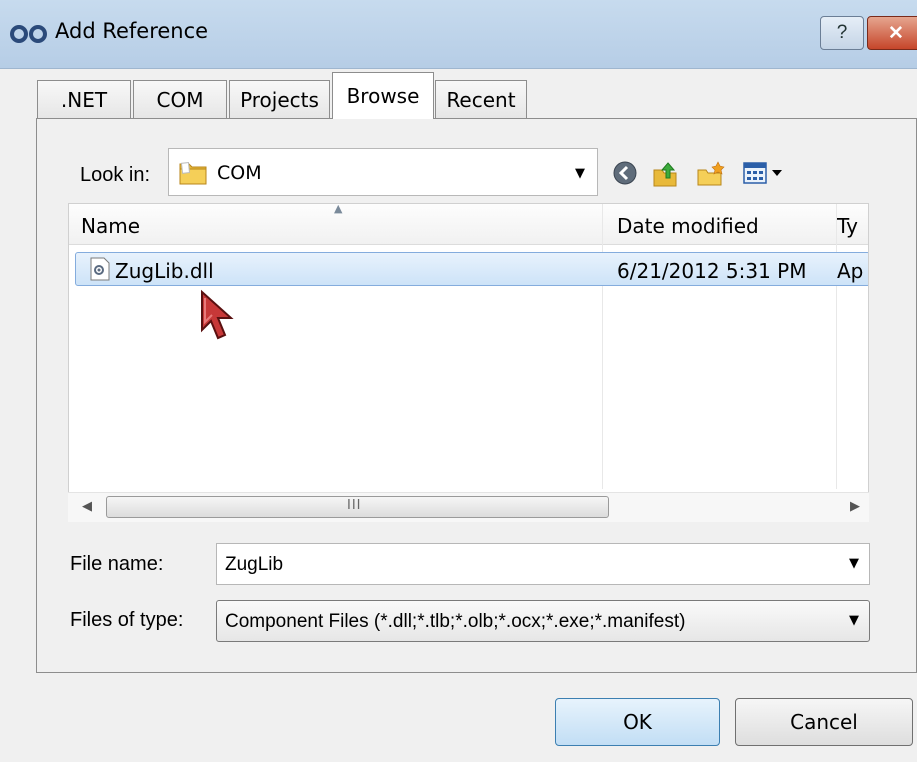  Describe the element at coordinates (117, 564) in the screenshot. I see `file-name-label: File name:` at that location.